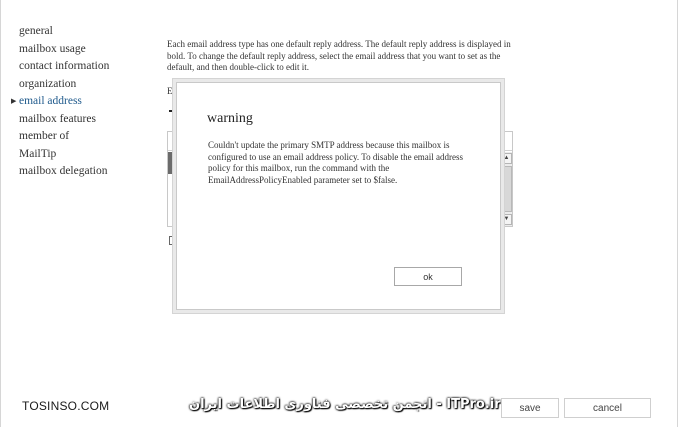  I want to click on watermark-tosinso: TOSINSO.COM, so click(66, 406).